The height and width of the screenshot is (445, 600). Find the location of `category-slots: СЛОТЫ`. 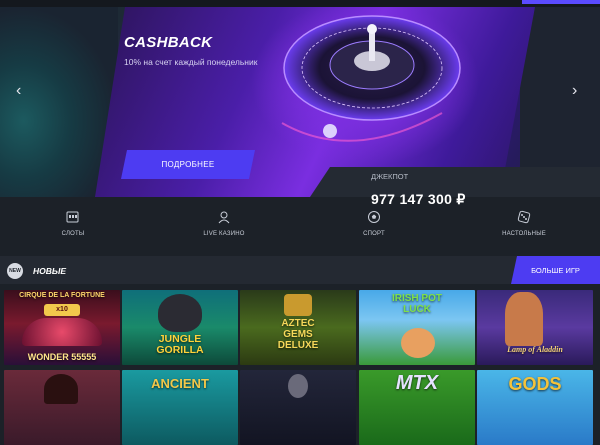

category-slots: СЛОТЫ is located at coordinates (73, 223).